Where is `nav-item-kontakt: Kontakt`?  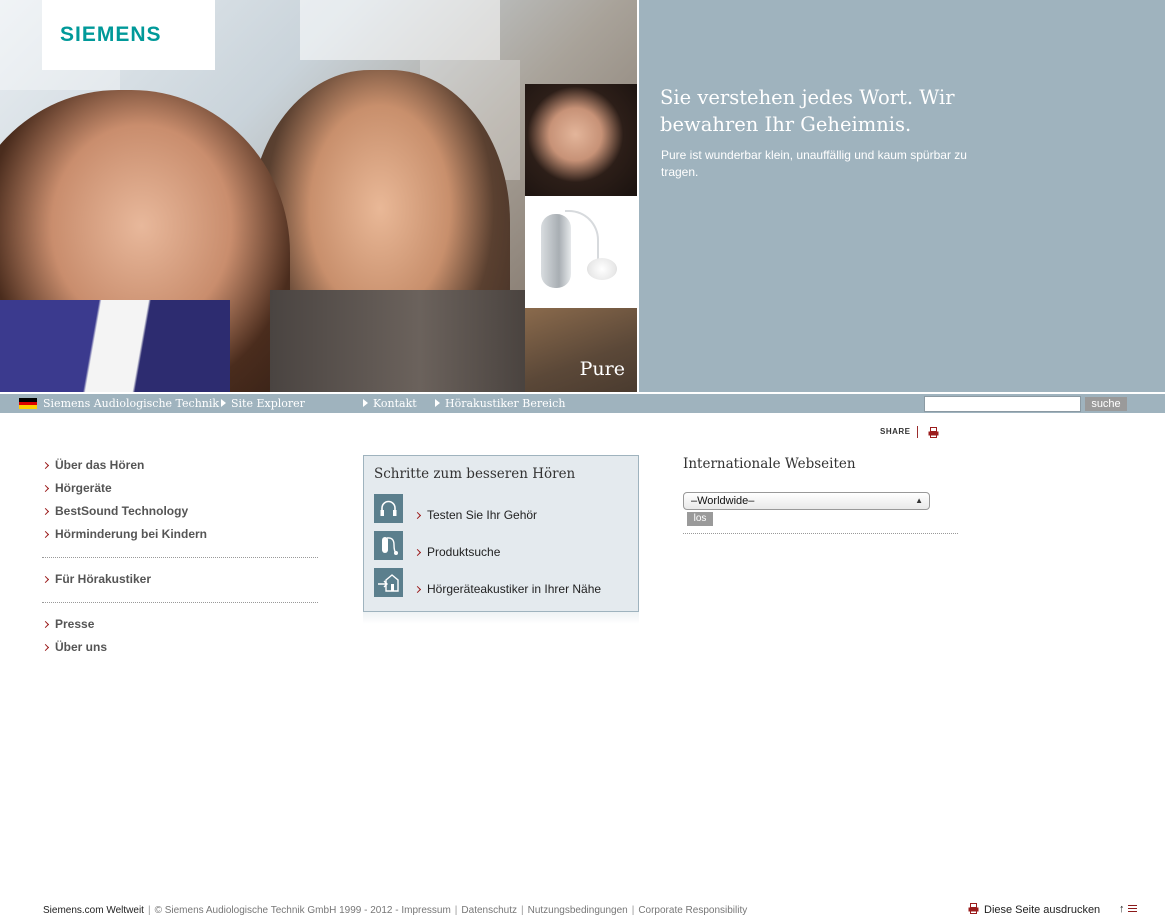 nav-item-kontakt: Kontakt is located at coordinates (390, 403).